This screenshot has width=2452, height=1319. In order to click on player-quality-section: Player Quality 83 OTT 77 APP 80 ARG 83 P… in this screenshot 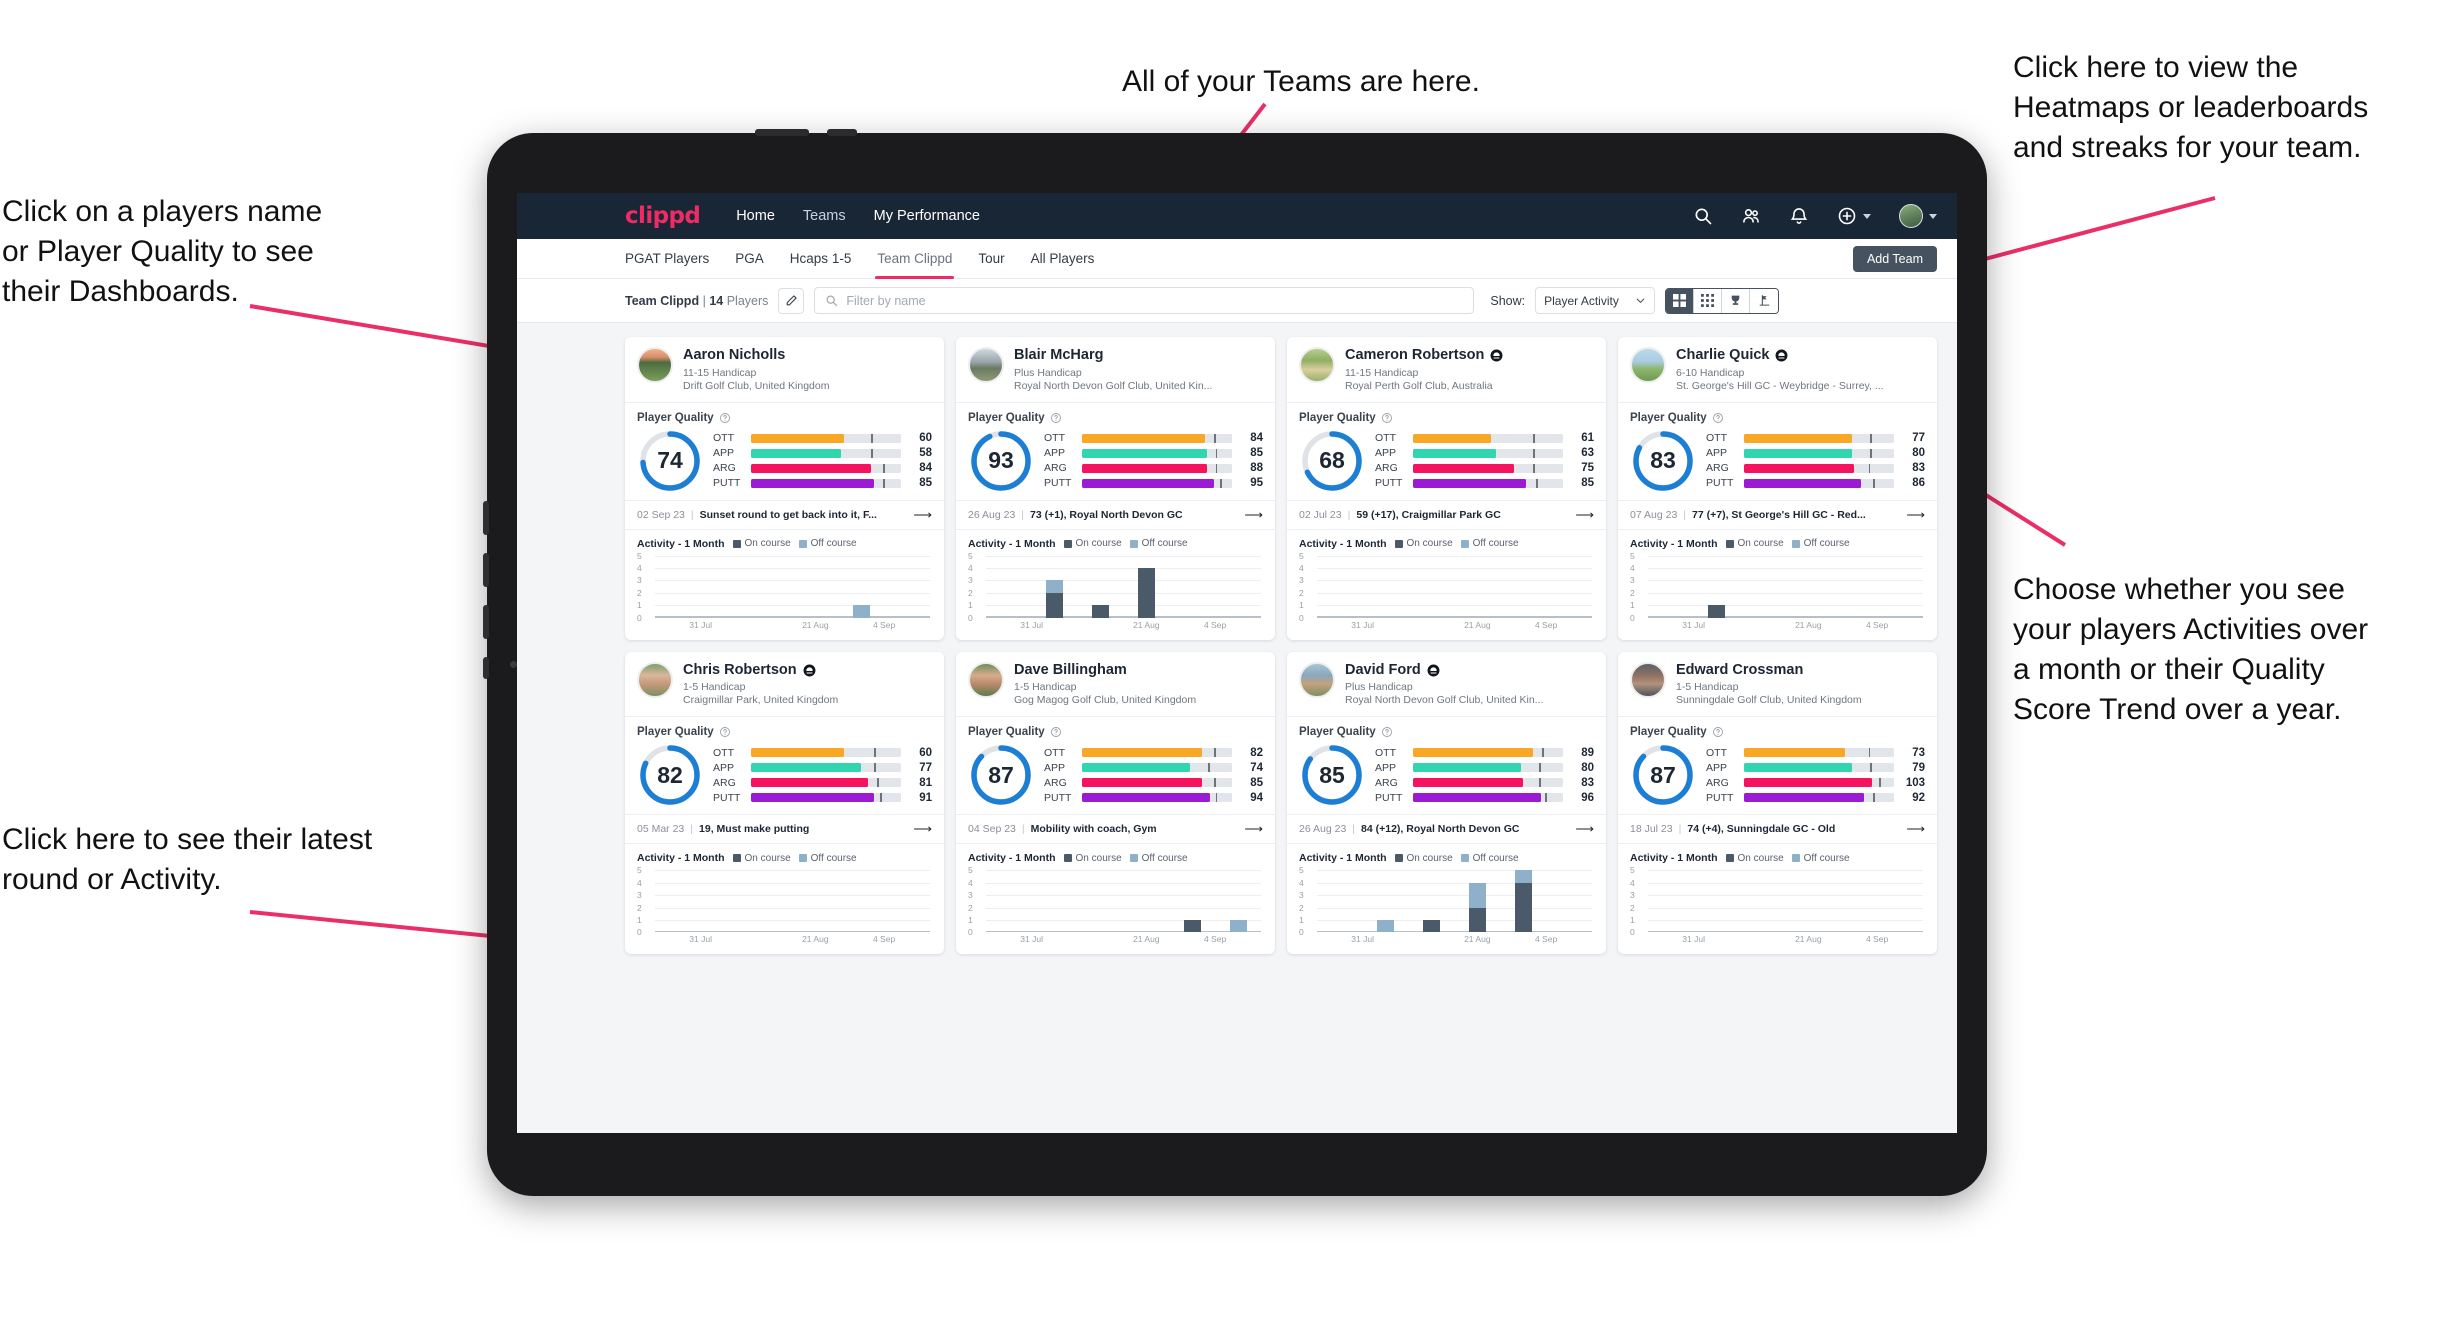, I will do `click(1777, 451)`.